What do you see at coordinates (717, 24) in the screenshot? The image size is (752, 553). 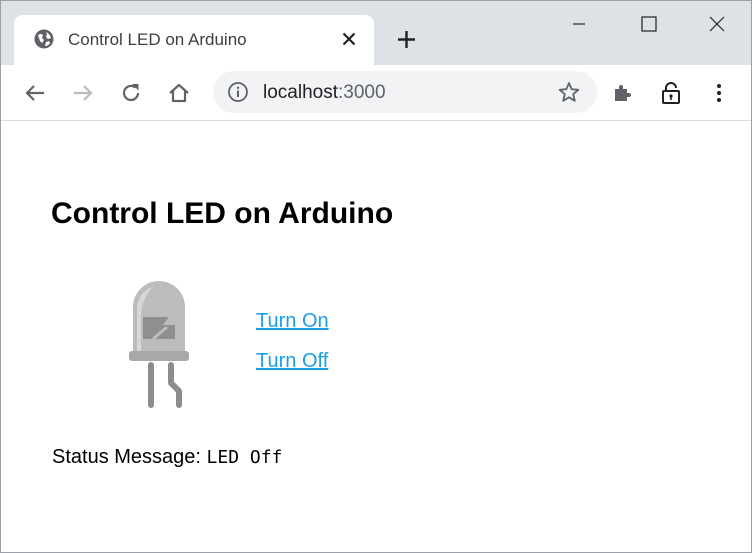 I see `window-close-icon` at bounding box center [717, 24].